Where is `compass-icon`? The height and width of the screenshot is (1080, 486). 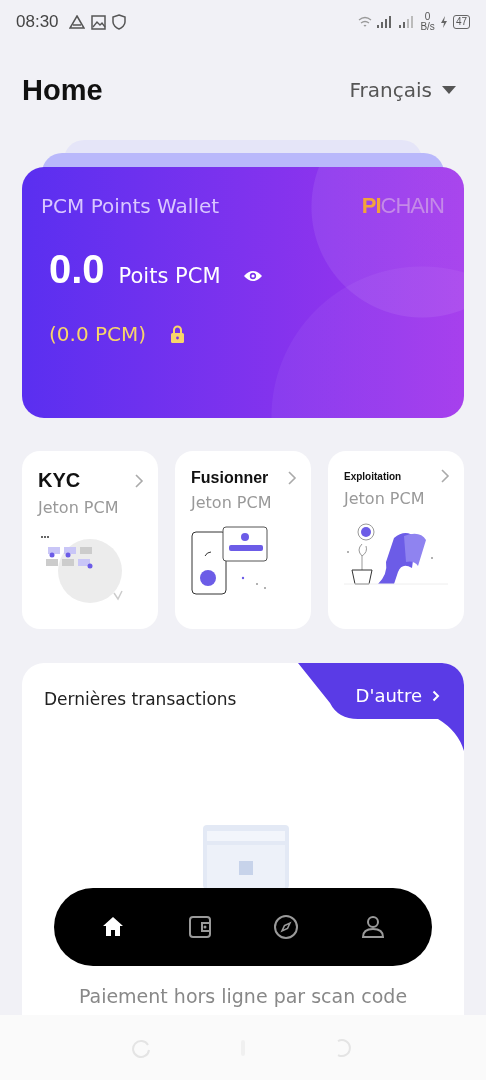 compass-icon is located at coordinates (286, 927).